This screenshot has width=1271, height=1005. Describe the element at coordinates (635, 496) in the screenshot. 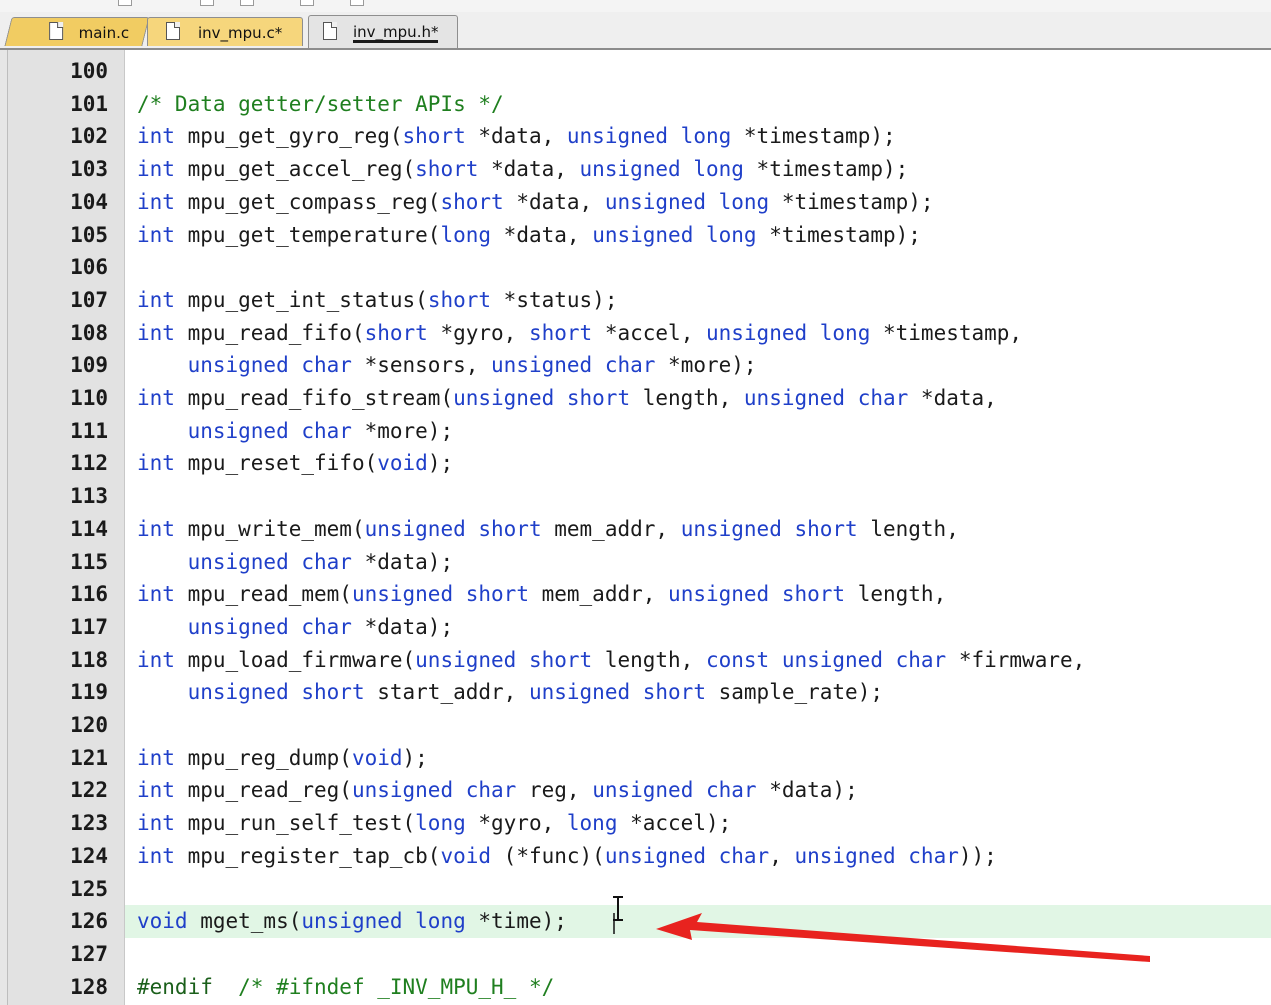

I see `code-line: 113` at that location.